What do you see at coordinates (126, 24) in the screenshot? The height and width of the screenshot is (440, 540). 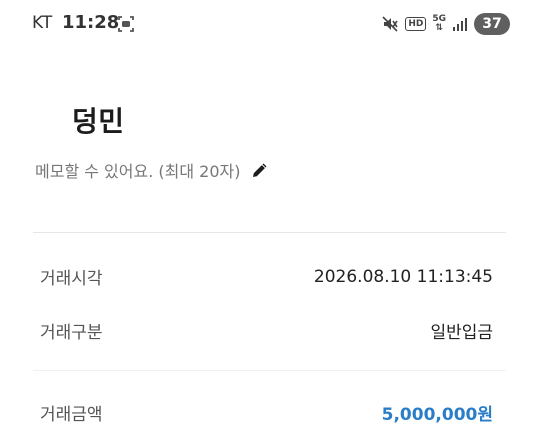 I see `screen-record-icon` at bounding box center [126, 24].